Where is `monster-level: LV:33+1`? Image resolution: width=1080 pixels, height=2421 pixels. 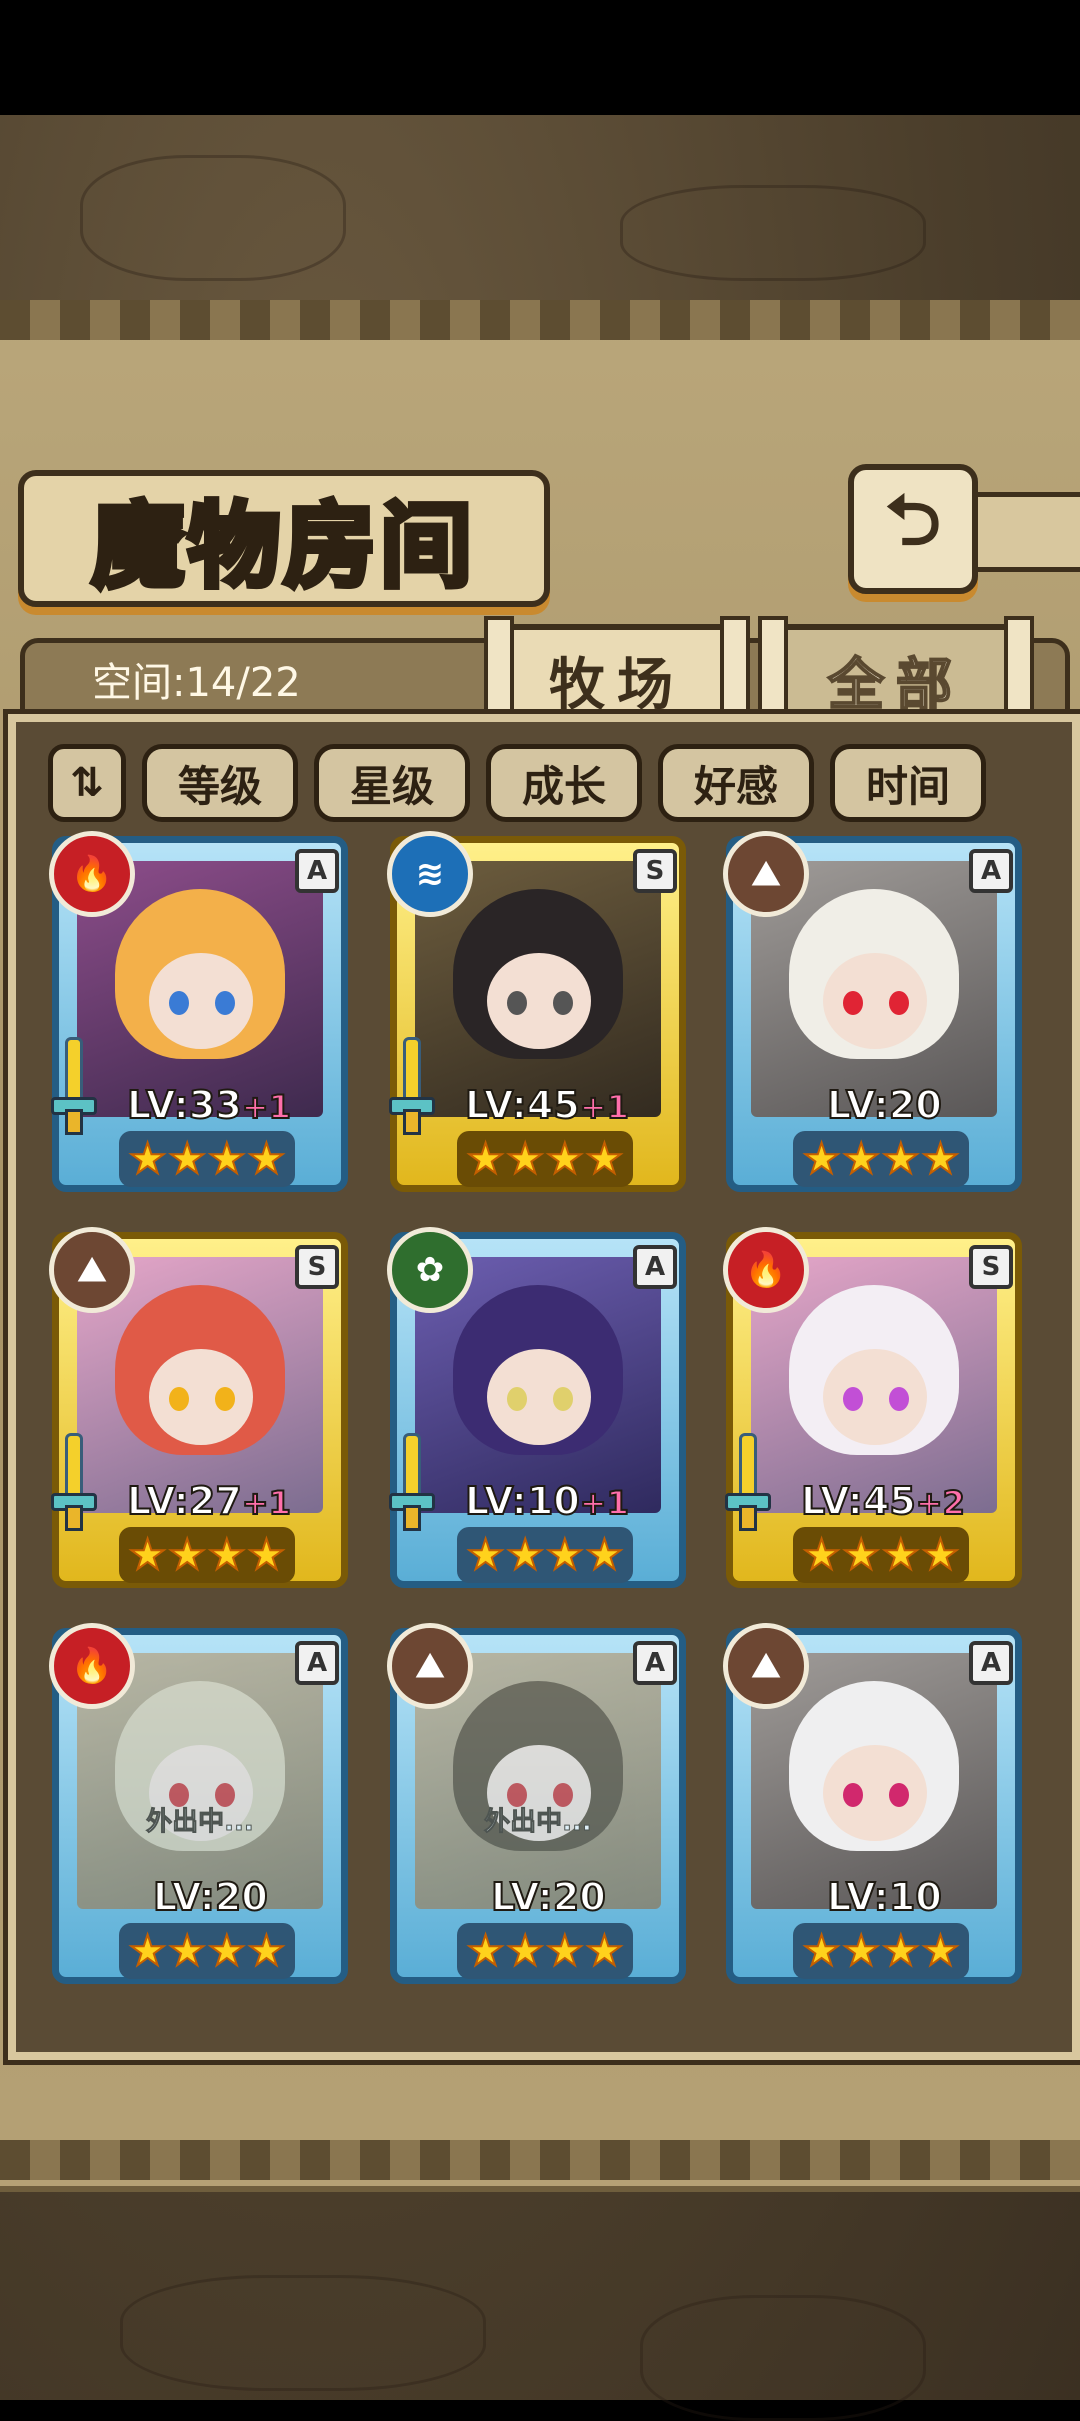 monster-level: LV:33+1 is located at coordinates (209, 1105).